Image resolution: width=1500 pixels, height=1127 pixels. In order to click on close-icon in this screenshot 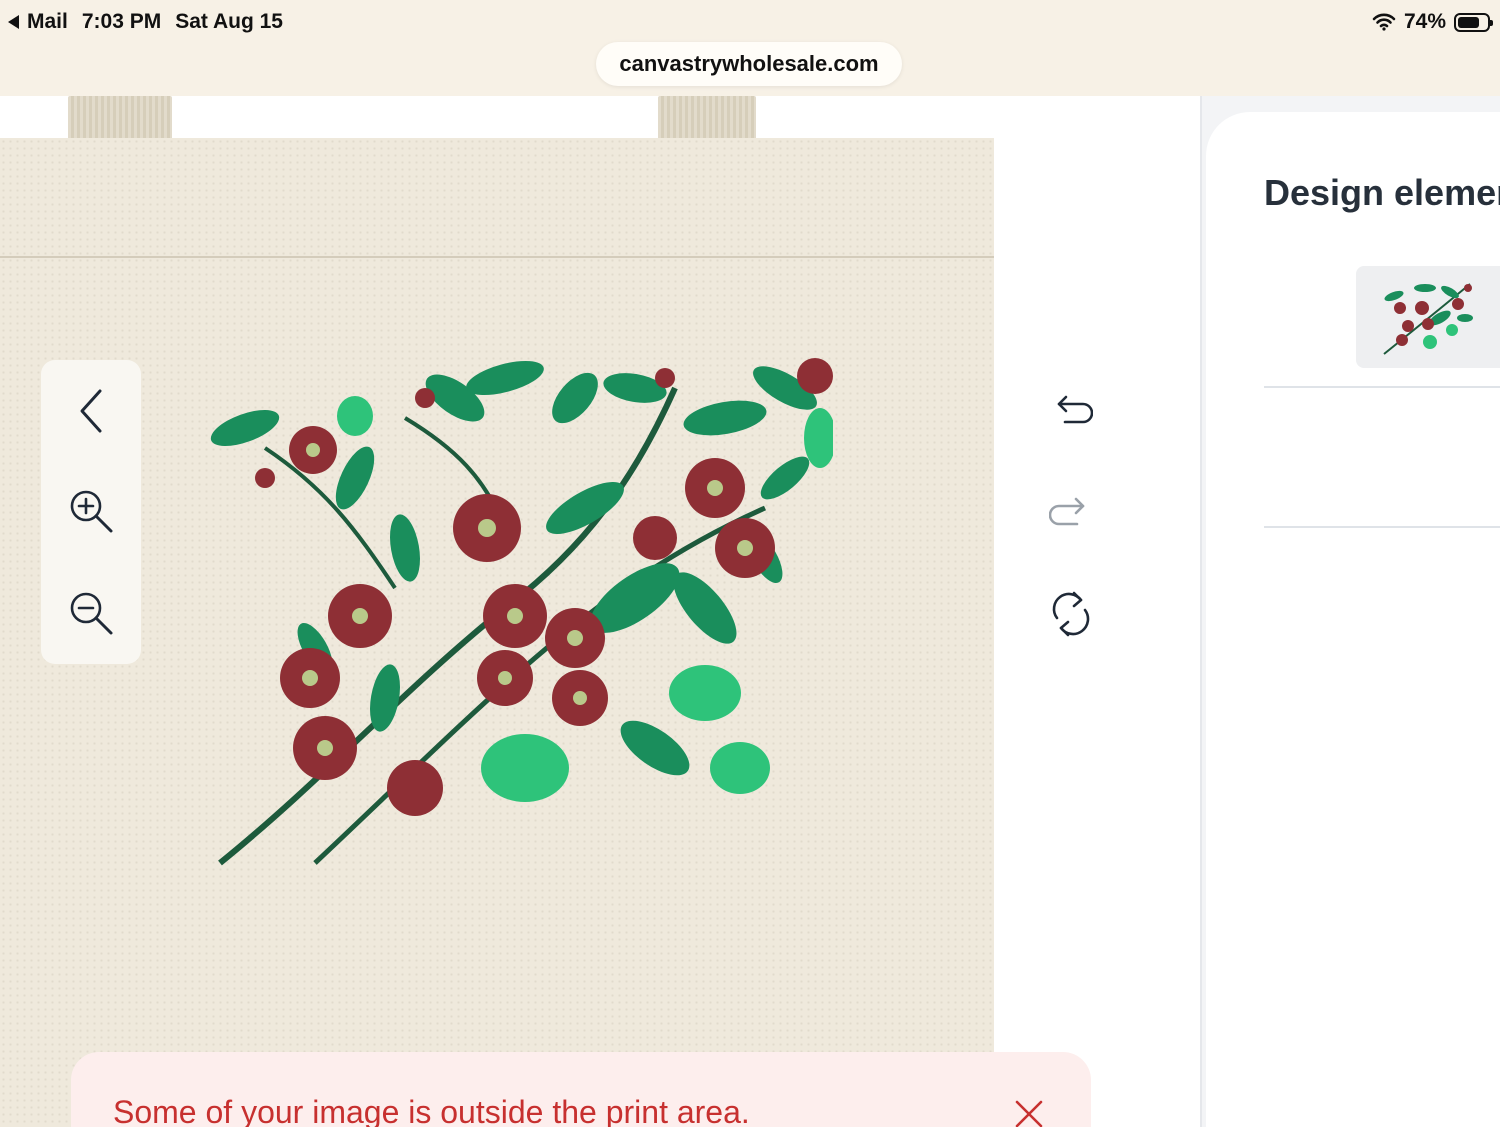, I will do `click(1029, 1113)`.